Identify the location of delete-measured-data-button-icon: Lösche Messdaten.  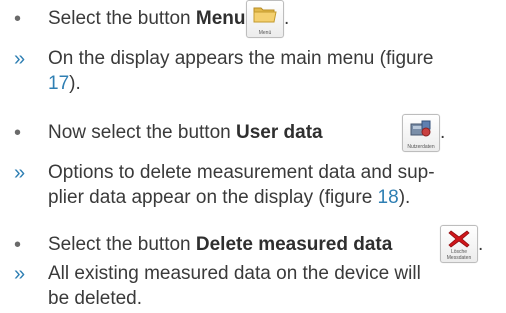
(459, 244).